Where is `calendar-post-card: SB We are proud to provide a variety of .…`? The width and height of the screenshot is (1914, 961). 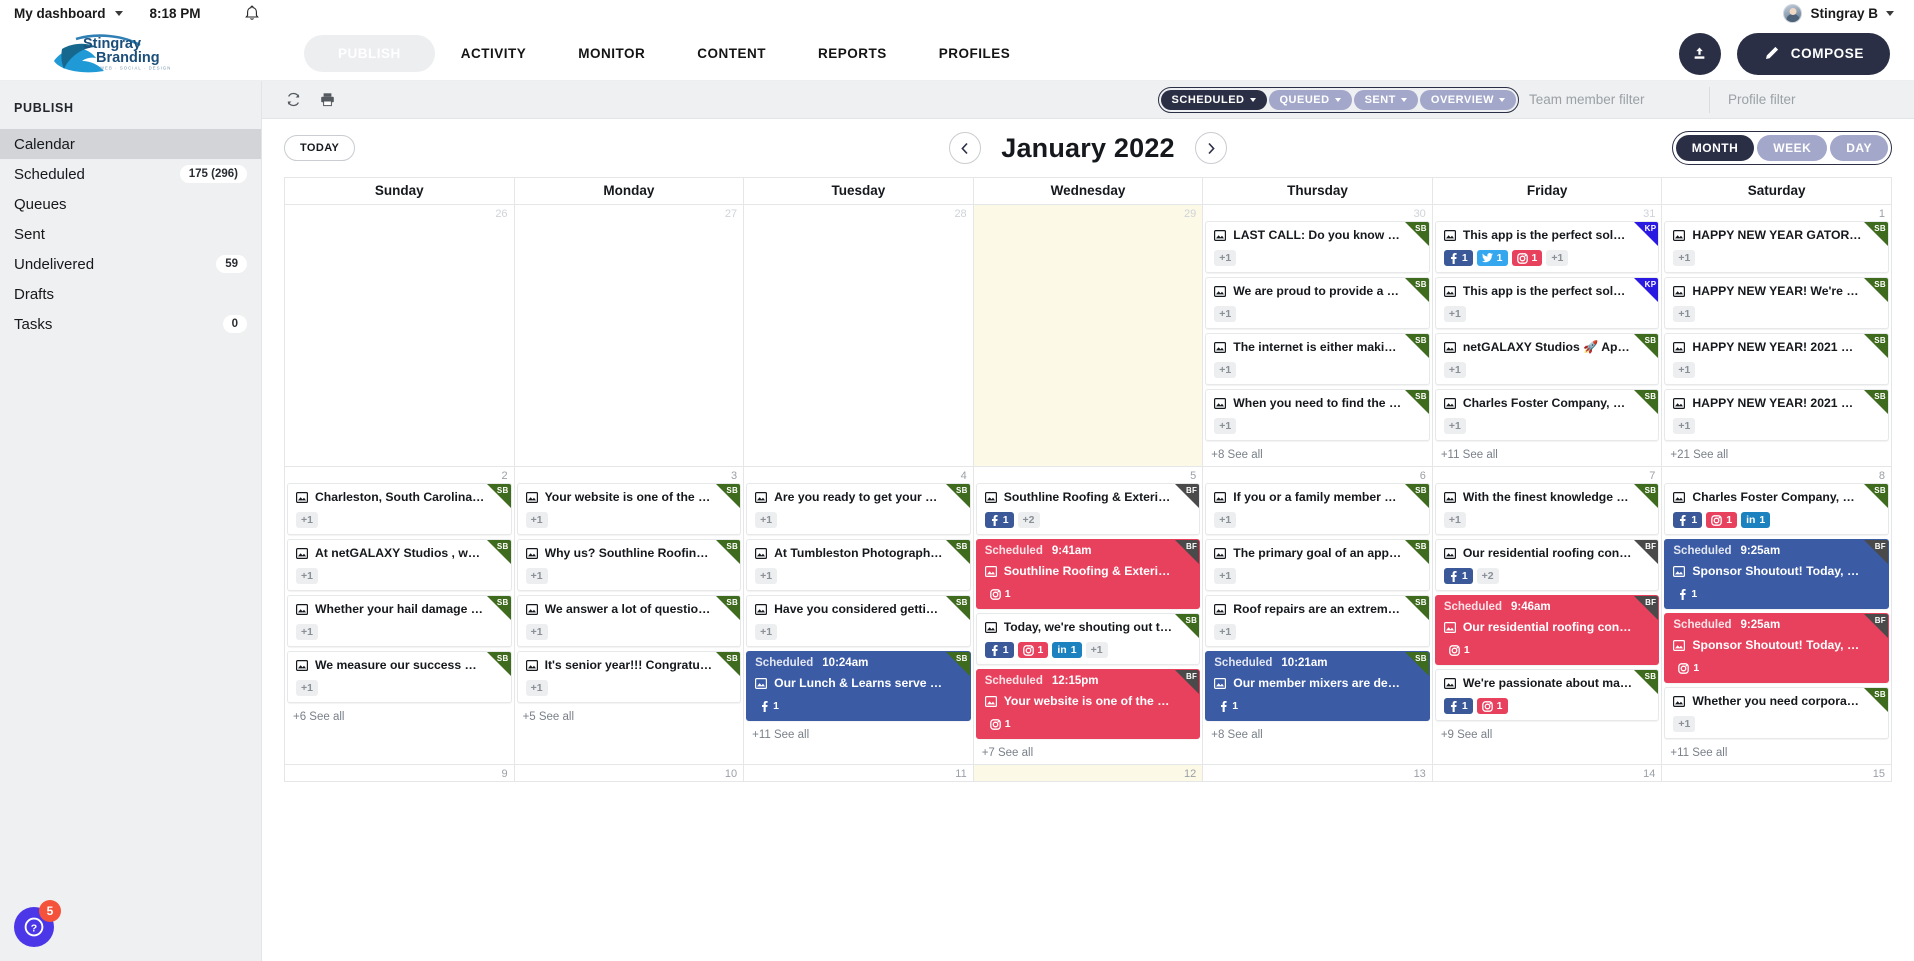 calendar-post-card: SB We are proud to provide a variety of .… is located at coordinates (1317, 303).